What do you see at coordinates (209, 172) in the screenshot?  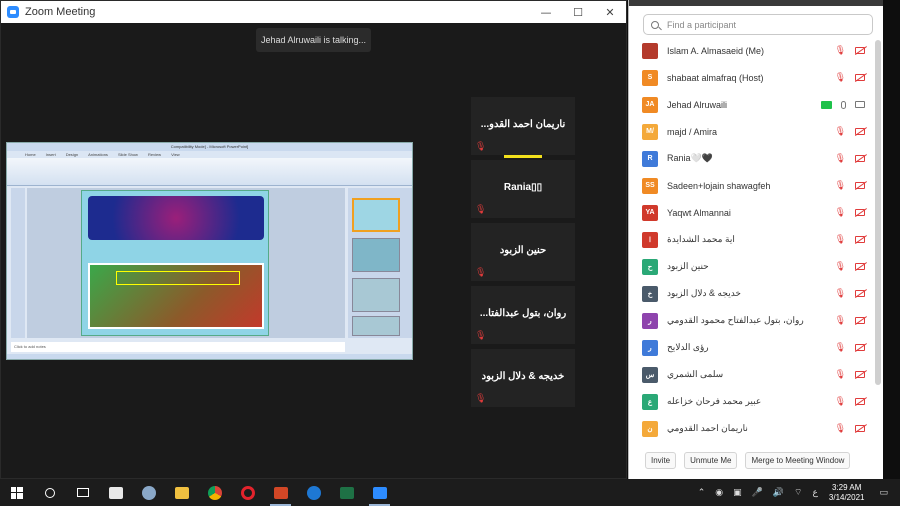 I see `ppt-ribbon` at bounding box center [209, 172].